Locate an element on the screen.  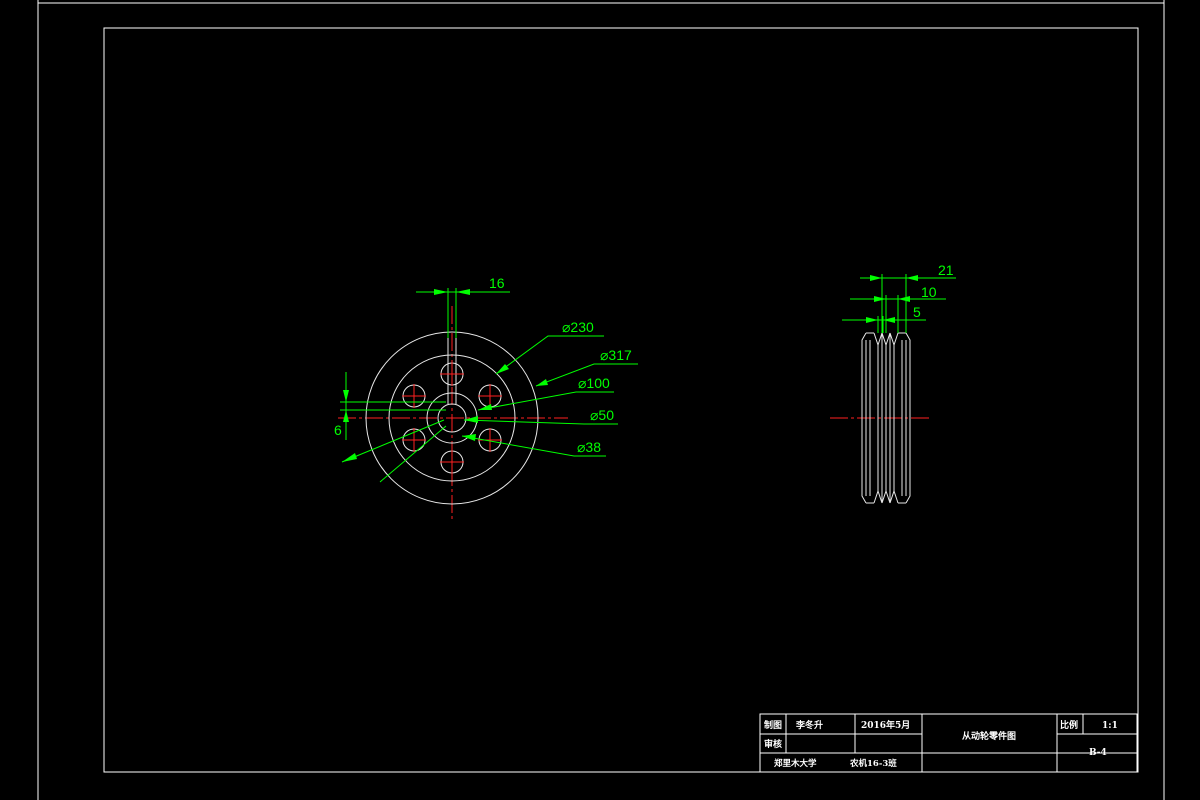
dim-diameter-230: ⌀230 is located at coordinates (578, 327).